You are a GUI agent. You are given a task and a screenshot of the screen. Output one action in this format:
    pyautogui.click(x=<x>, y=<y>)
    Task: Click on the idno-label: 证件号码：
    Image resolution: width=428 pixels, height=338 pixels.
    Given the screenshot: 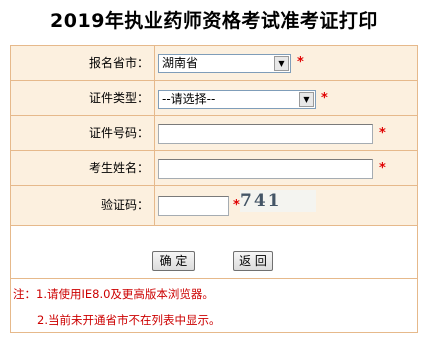 What is the action you would take?
    pyautogui.click(x=118, y=133)
    